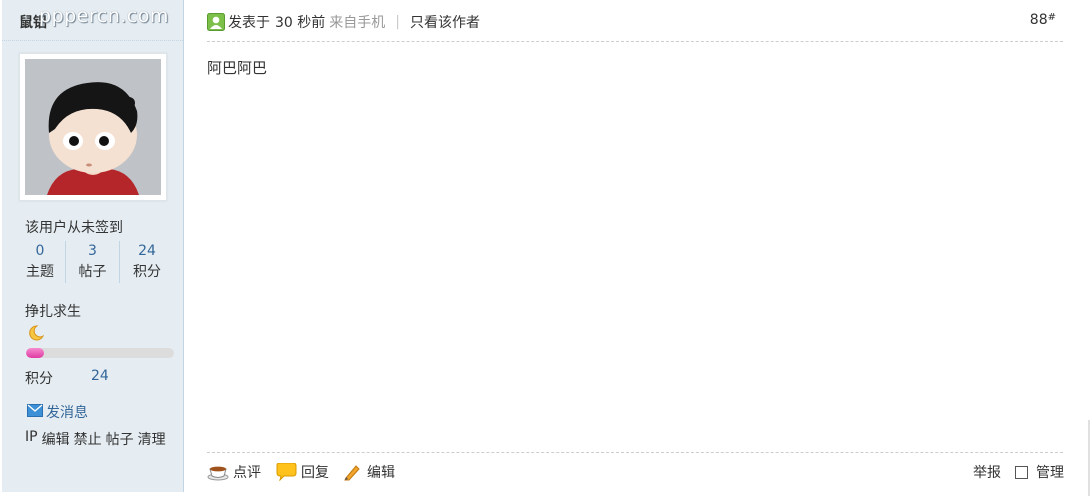 The width and height of the screenshot is (1090, 496). I want to click on watermark-text: pppercn.com, so click(104, 16).